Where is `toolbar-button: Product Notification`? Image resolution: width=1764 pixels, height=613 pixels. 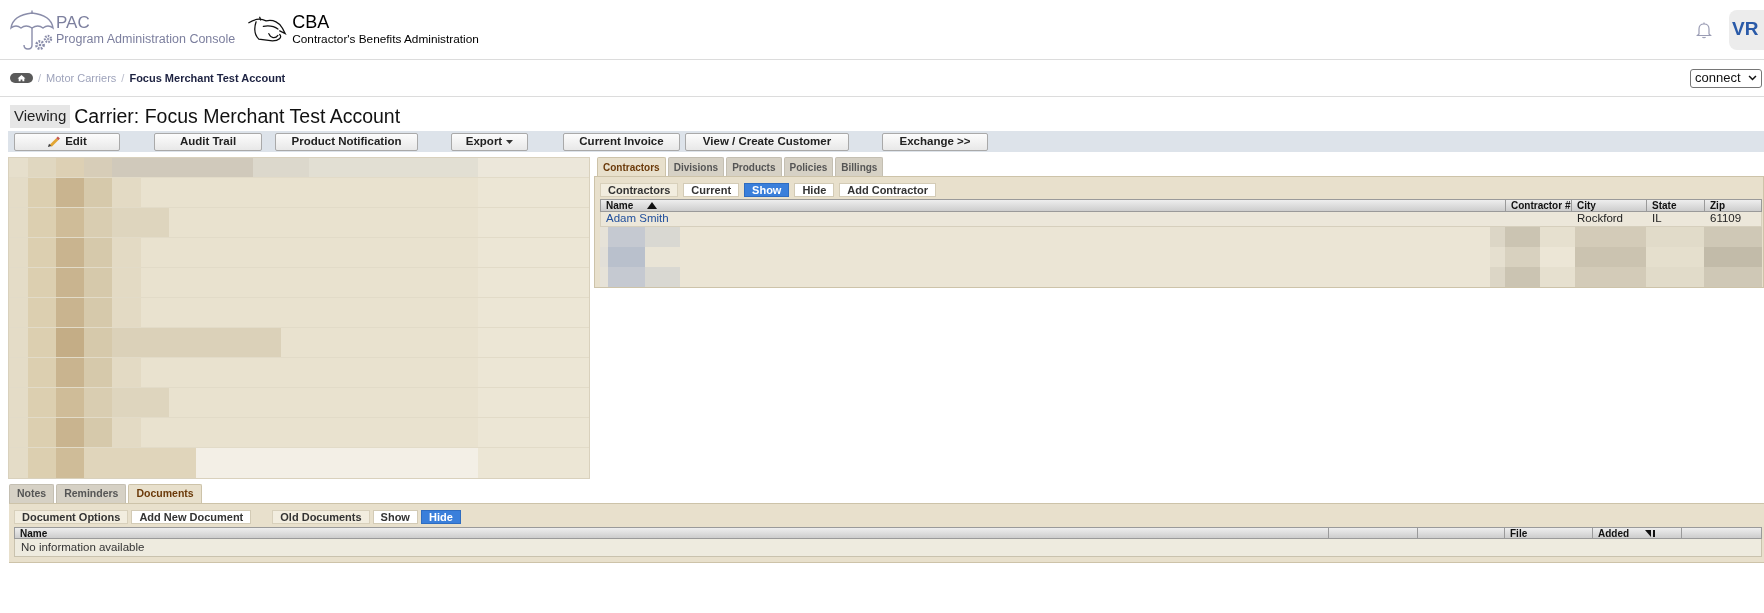
toolbar-button: Product Notification is located at coordinates (346, 141).